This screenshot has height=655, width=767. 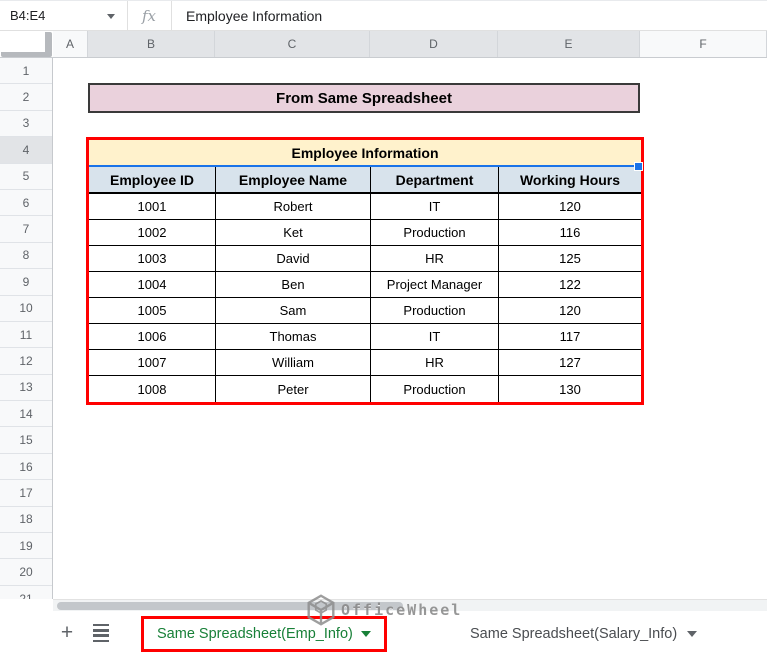 I want to click on row-header-7: 7, so click(x=26, y=229).